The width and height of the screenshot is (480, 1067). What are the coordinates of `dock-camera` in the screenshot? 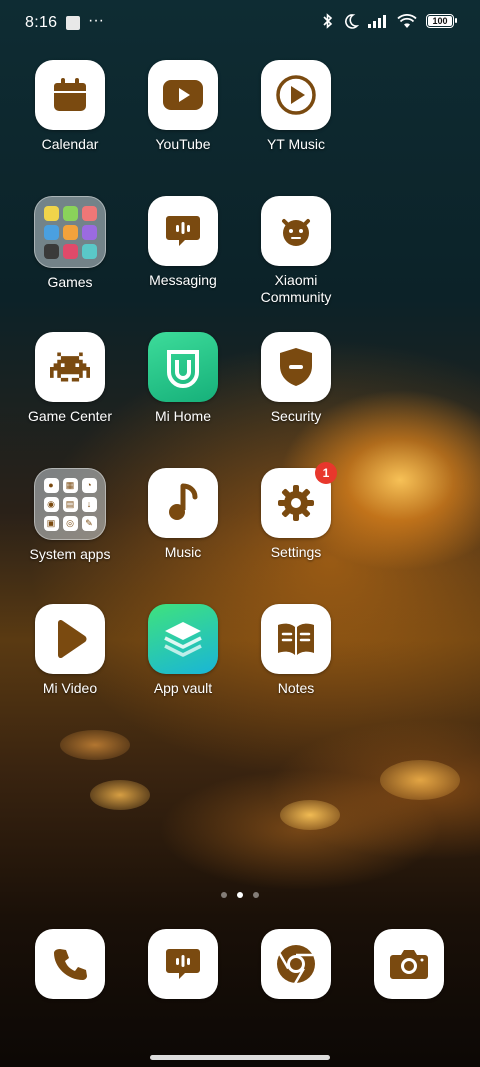 It's located at (409, 964).